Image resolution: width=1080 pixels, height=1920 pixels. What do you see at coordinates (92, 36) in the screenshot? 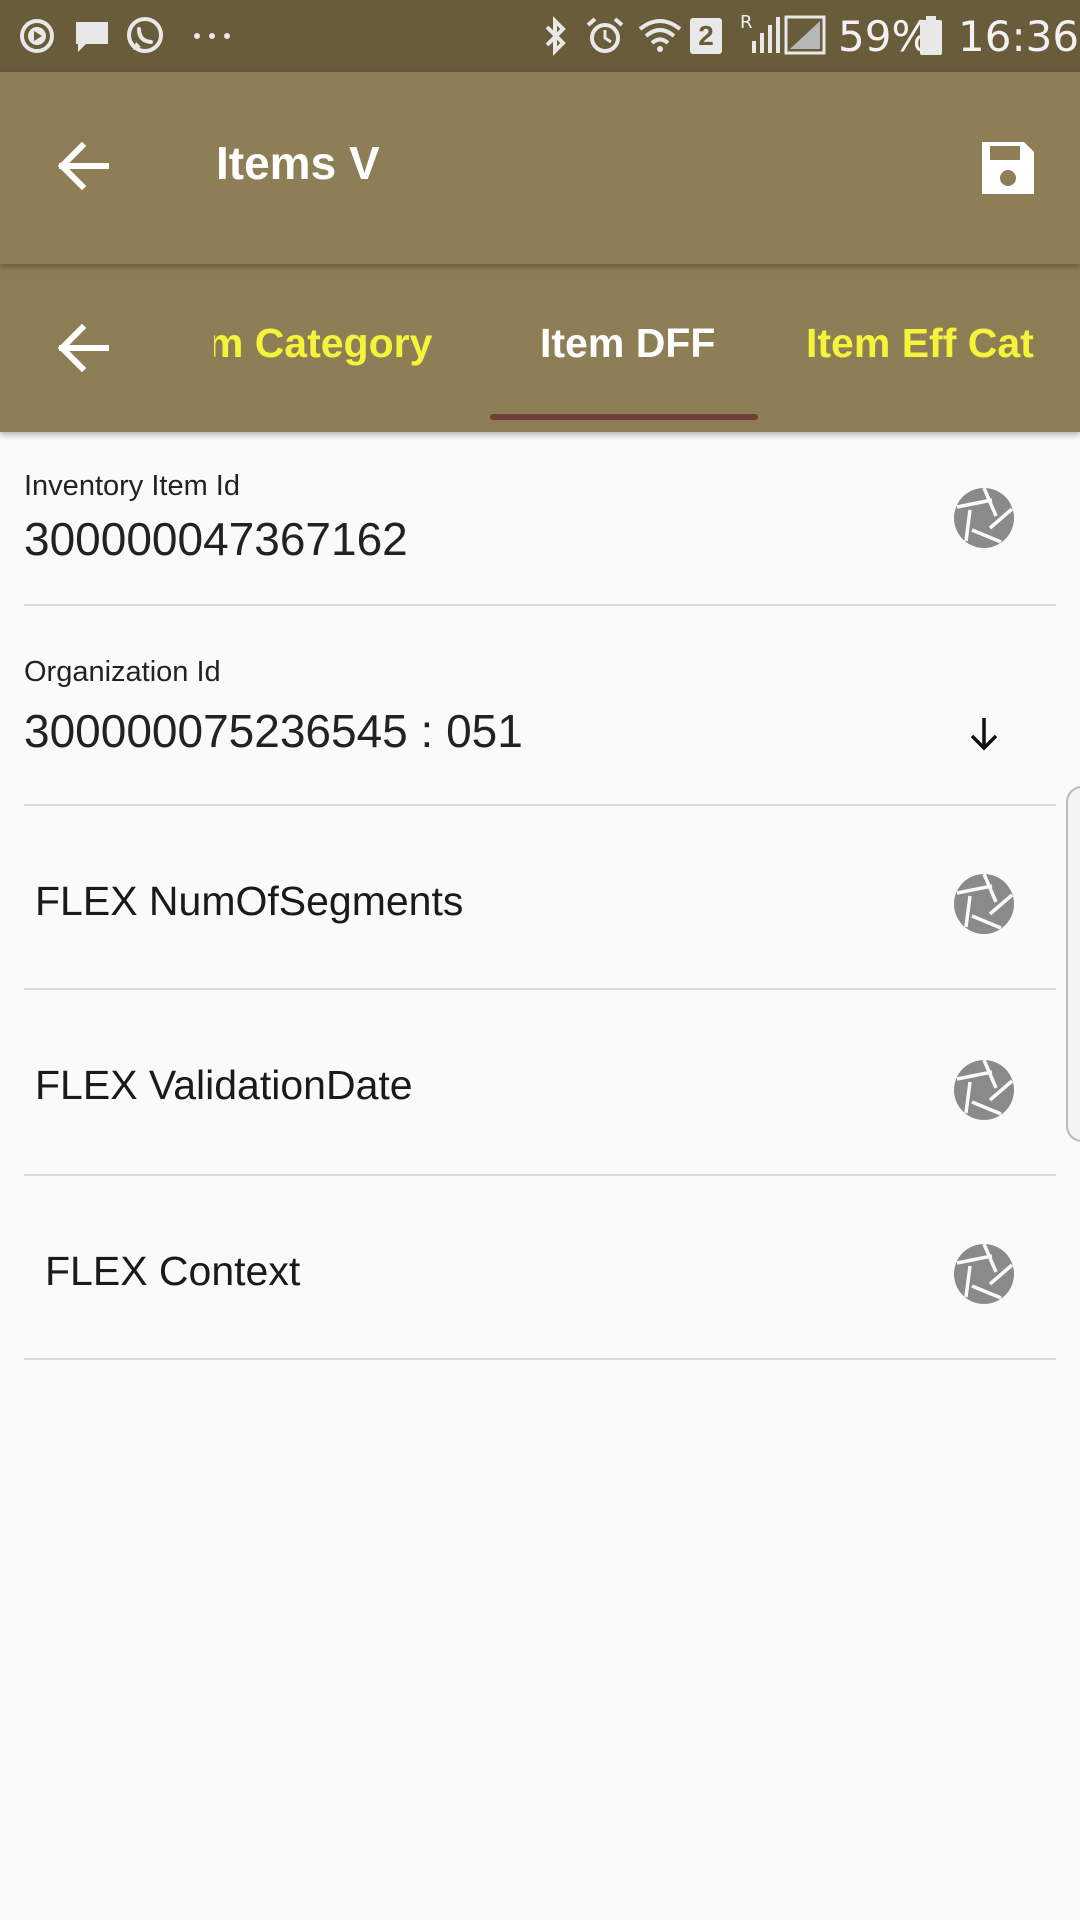
I see `chat-bubble-icon` at bounding box center [92, 36].